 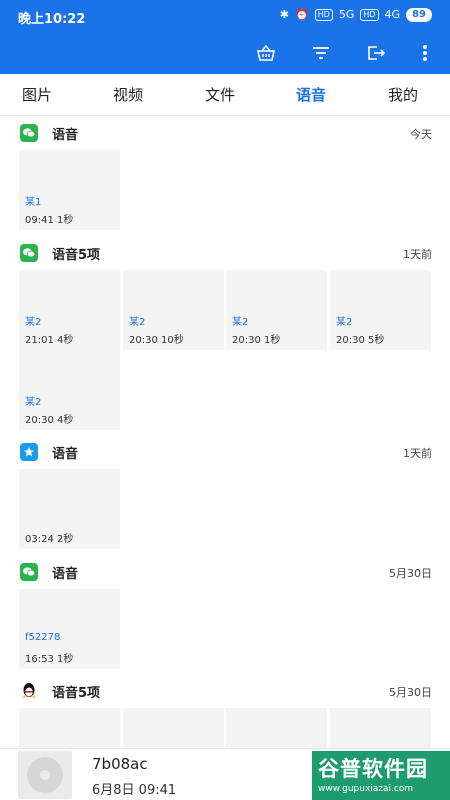 What do you see at coordinates (225, 16) in the screenshot?
I see `status-bar: 晚上10:22 ✱ ⏰ HD 5G HD 4G 89` at bounding box center [225, 16].